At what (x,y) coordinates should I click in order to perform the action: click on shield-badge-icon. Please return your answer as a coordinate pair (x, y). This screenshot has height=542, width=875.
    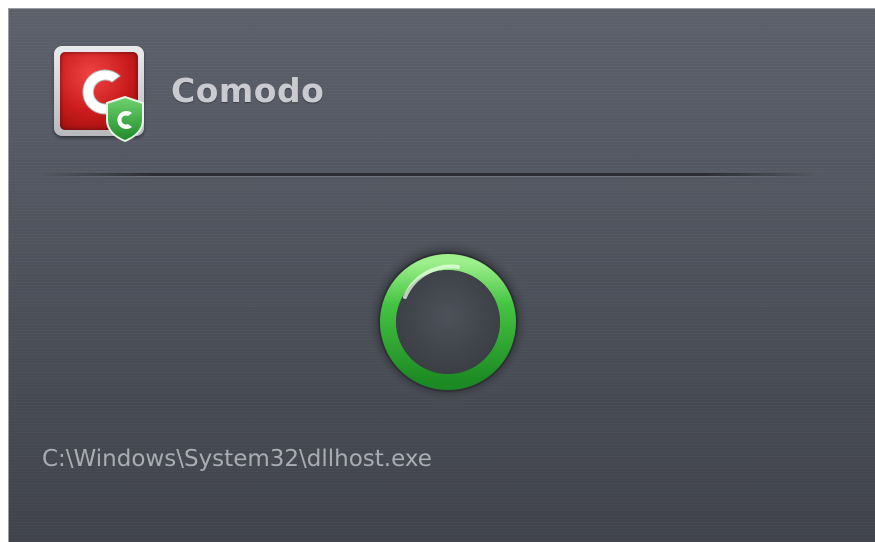
    Looking at the image, I should click on (125, 119).